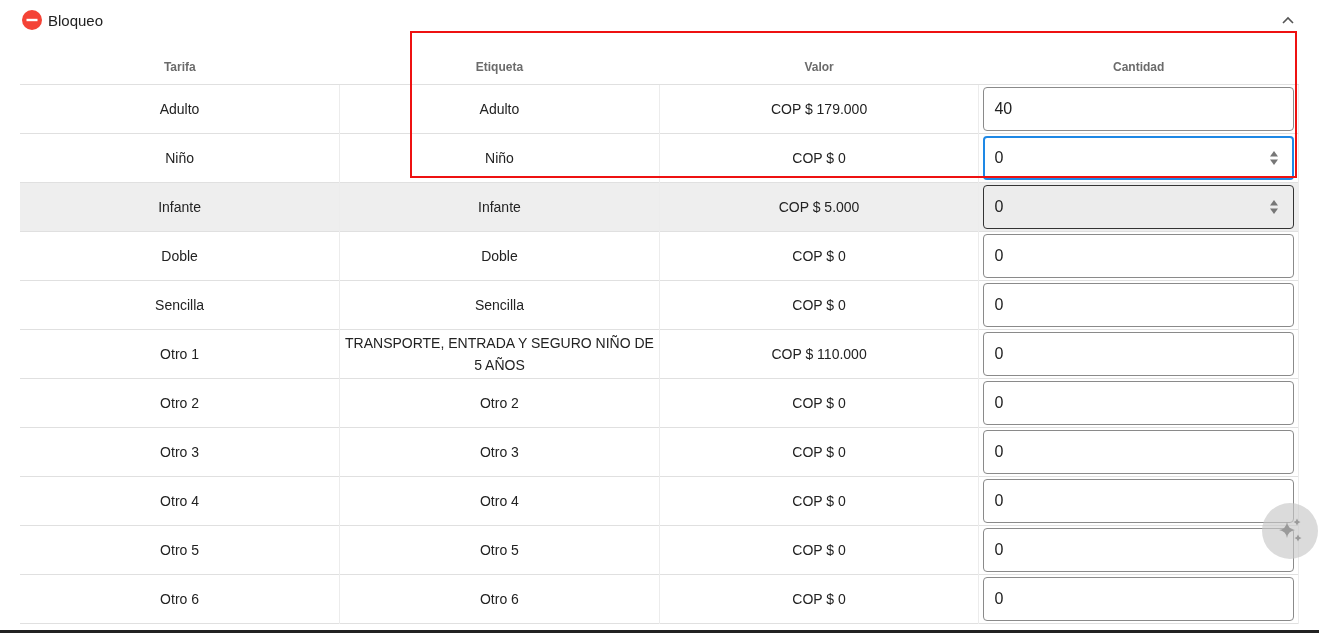 This screenshot has width=1319, height=633. Describe the element at coordinates (819, 109) in the screenshot. I see `table-cell: COP $ 179.000` at that location.